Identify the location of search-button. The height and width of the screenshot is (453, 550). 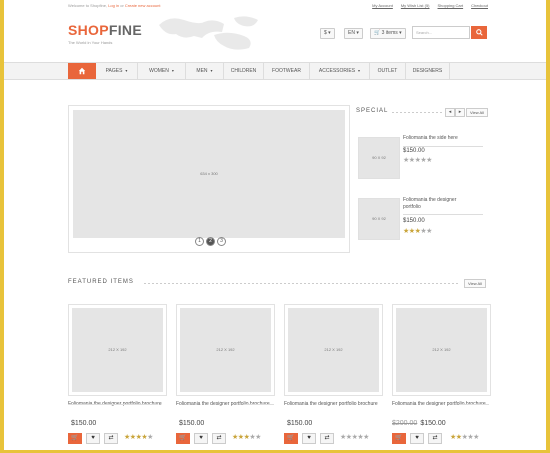
(479, 32).